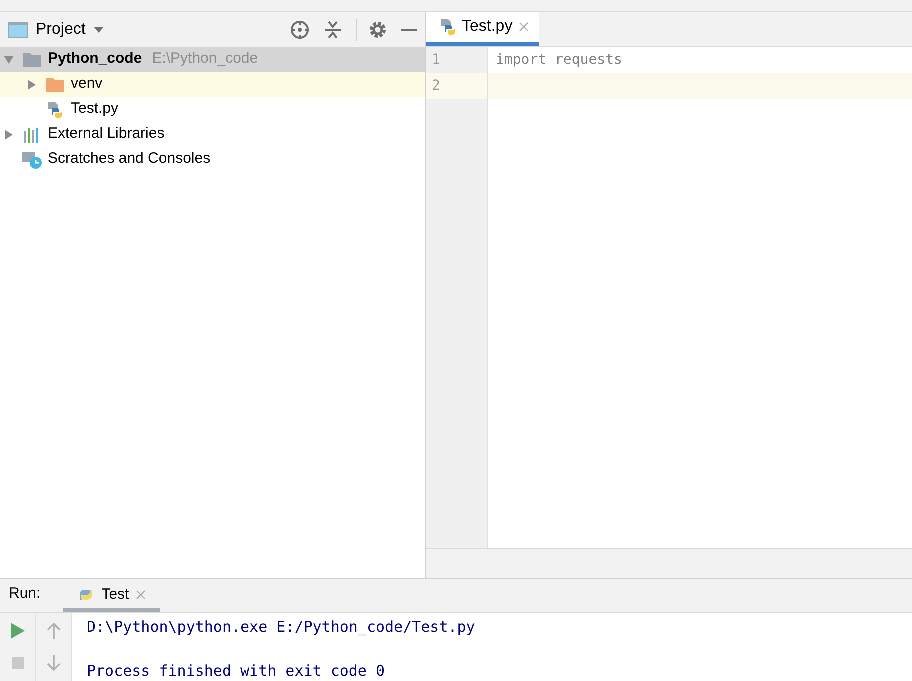  What do you see at coordinates (129, 159) in the screenshot?
I see `tree-item-label: Scratches and Consoles` at bounding box center [129, 159].